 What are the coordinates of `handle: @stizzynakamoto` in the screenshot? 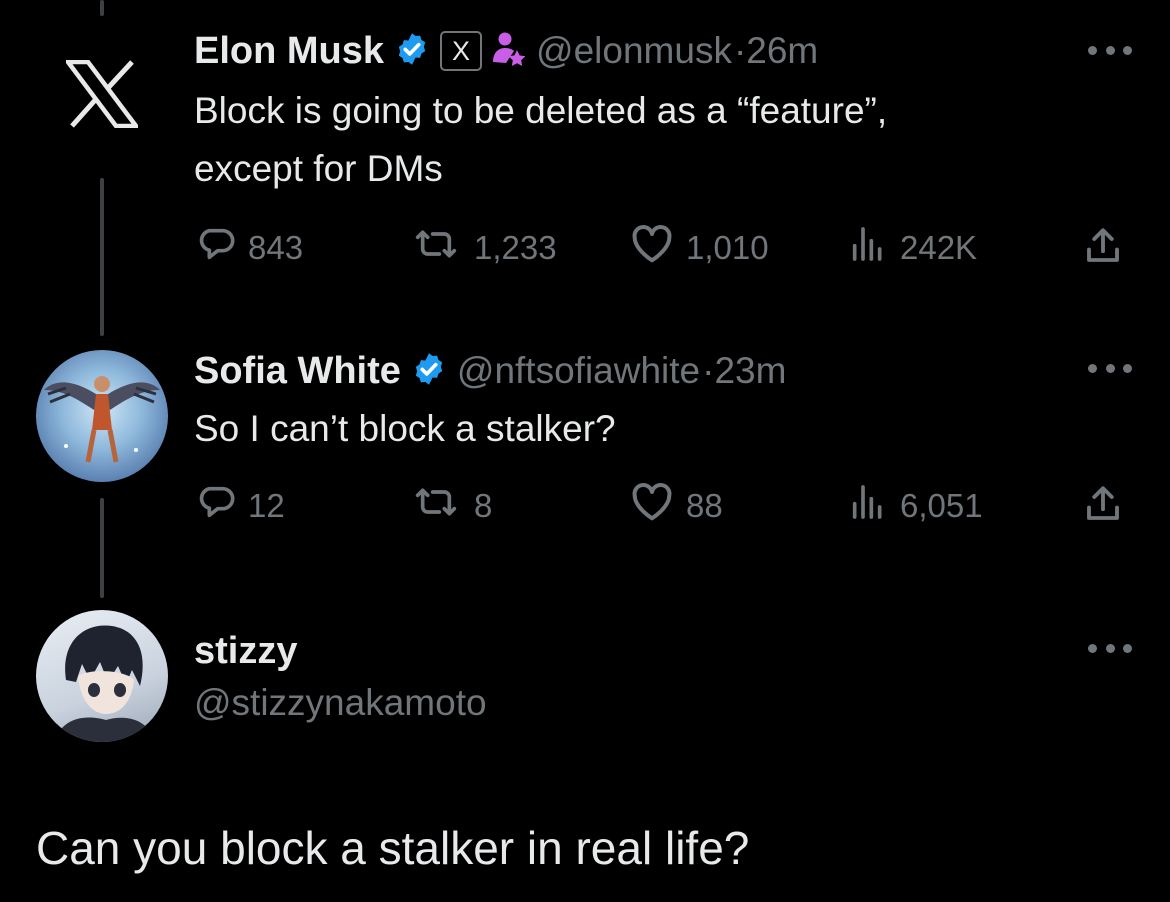 It's located at (340, 703).